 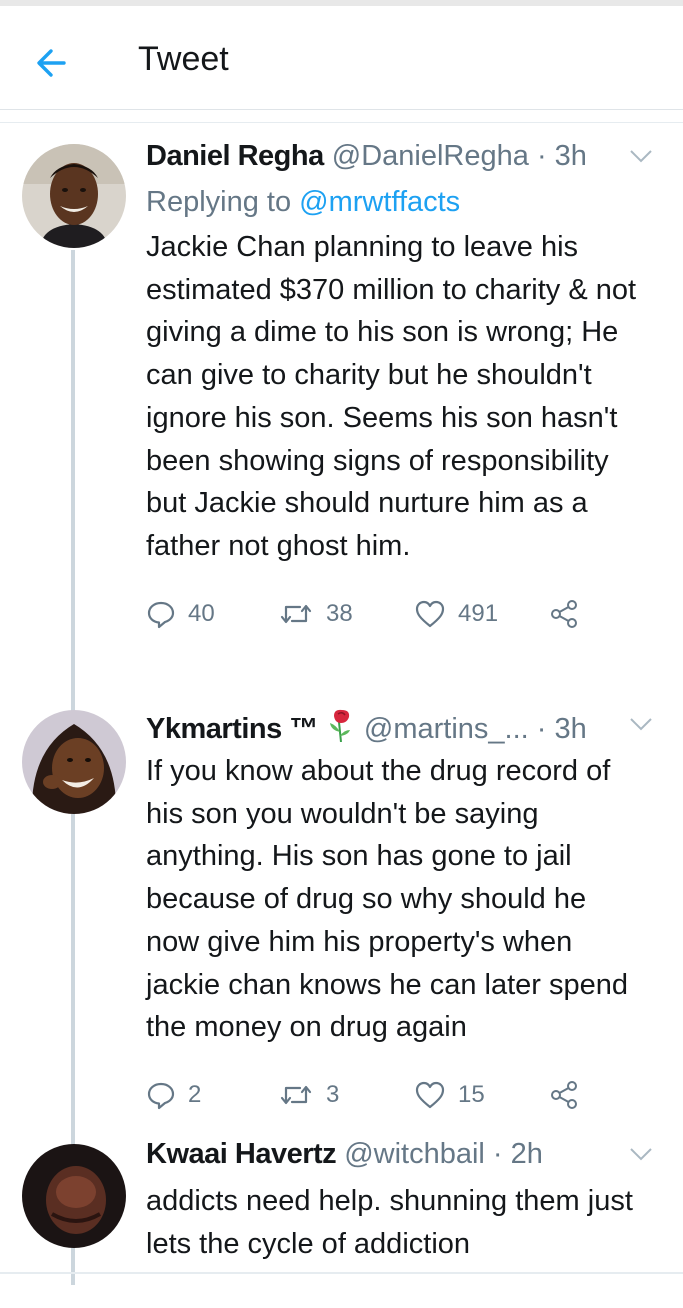 What do you see at coordinates (180, 614) in the screenshot?
I see `reply-button: 40` at bounding box center [180, 614].